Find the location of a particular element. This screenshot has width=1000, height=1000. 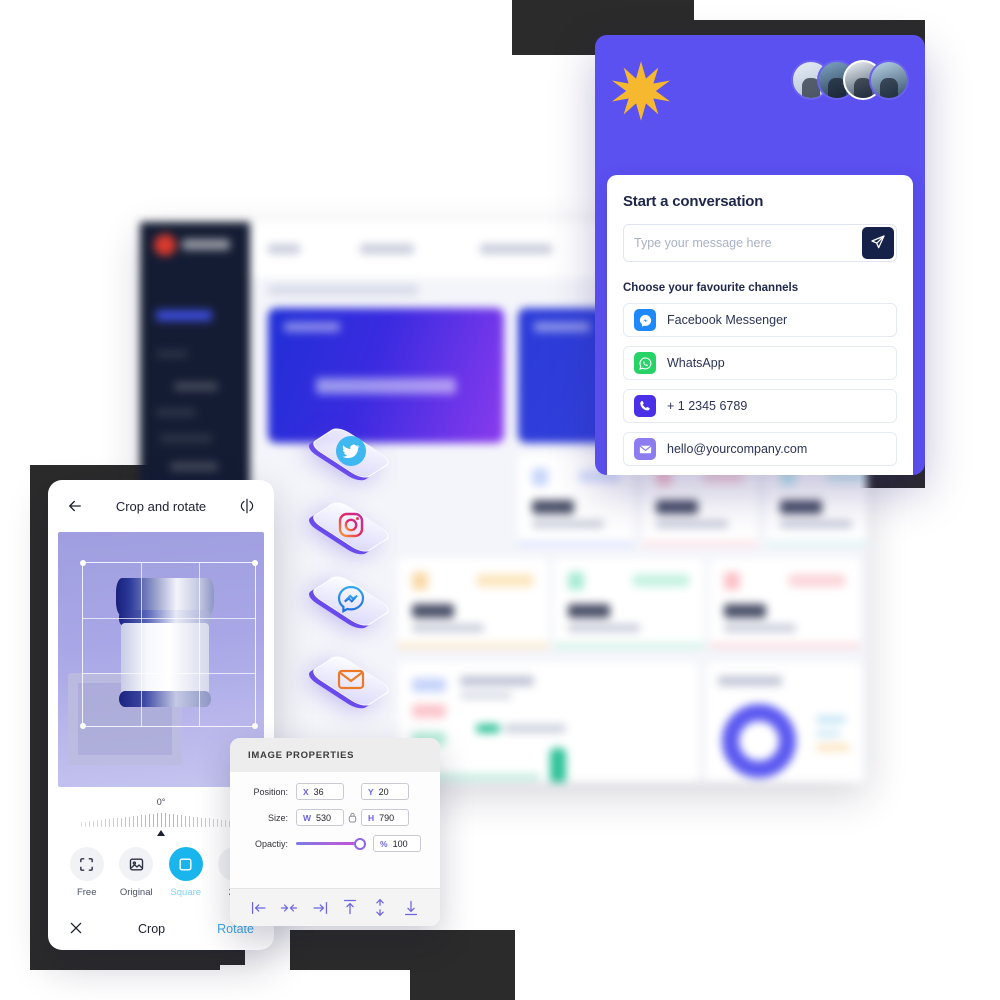

send-paper-plane-icon is located at coordinates (878, 243).